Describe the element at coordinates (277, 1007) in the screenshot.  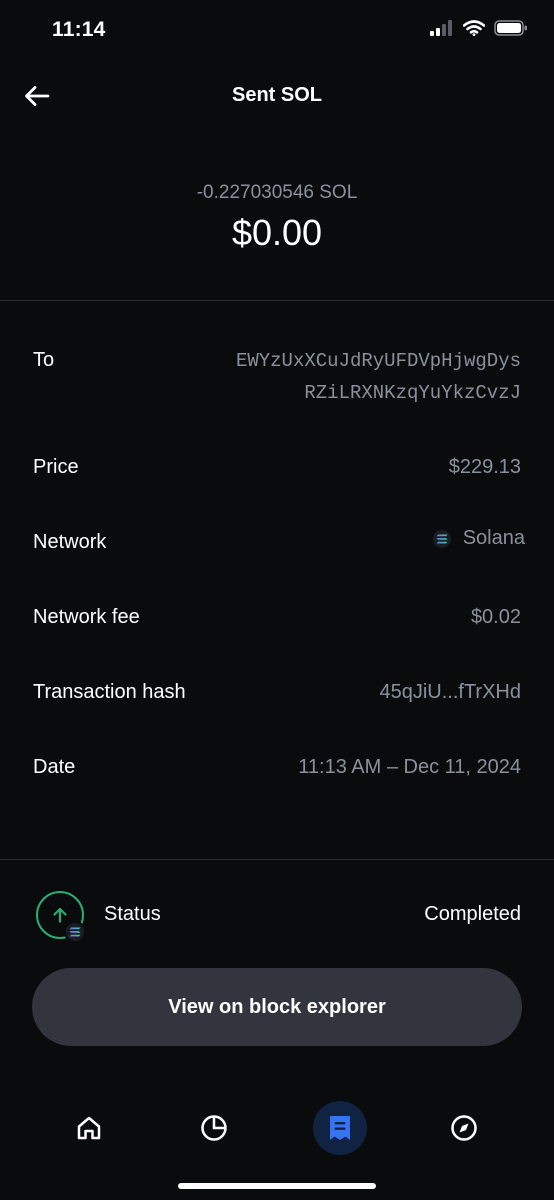
I see `view-on-block-explorer-button: View on block explorer` at that location.